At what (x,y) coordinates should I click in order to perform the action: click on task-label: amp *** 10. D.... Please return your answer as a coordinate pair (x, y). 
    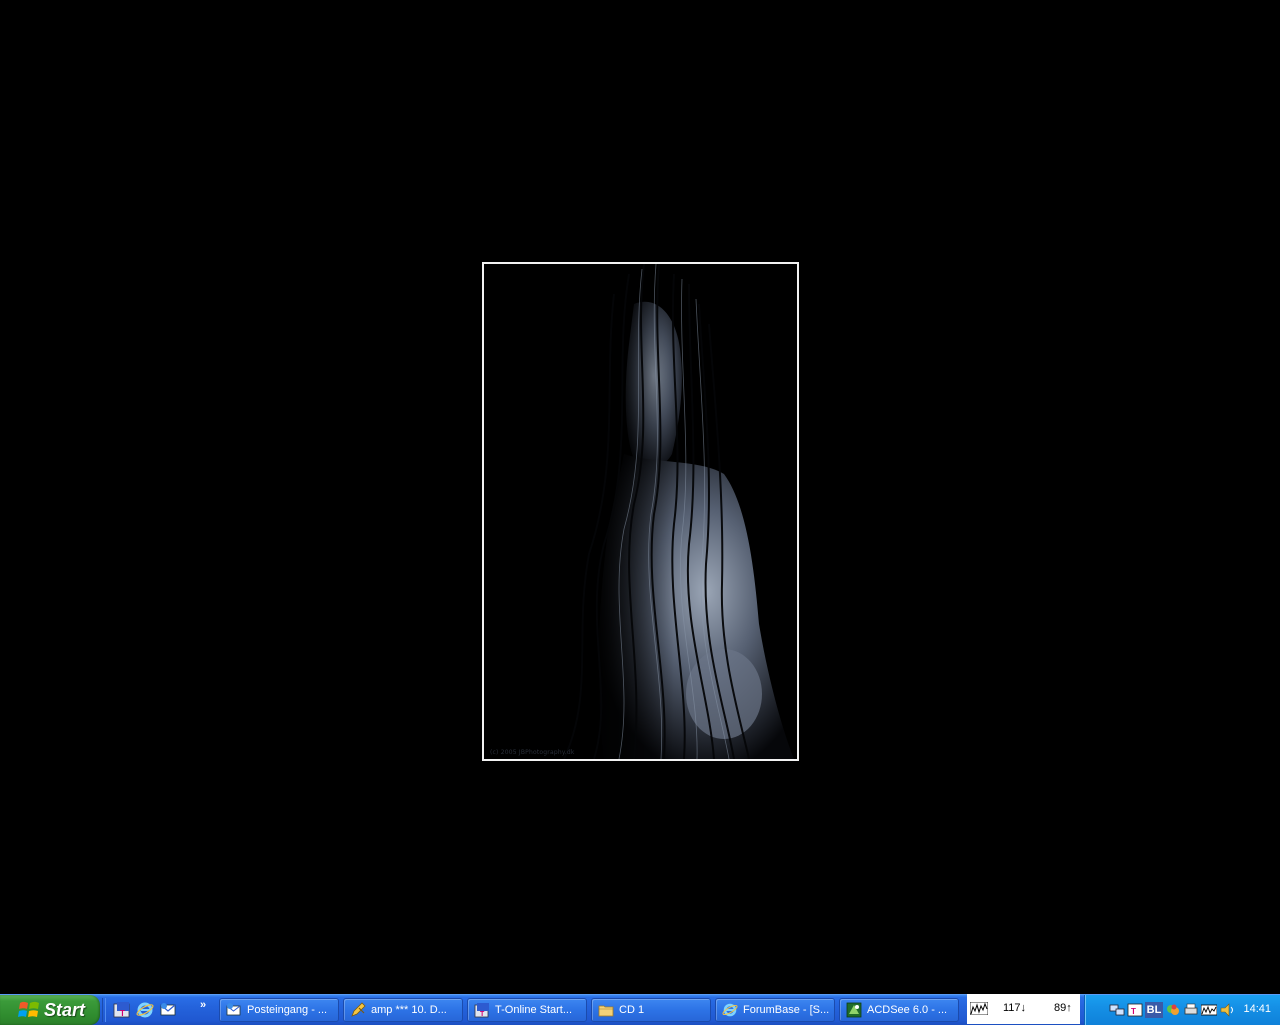
    Looking at the image, I should click on (409, 1010).